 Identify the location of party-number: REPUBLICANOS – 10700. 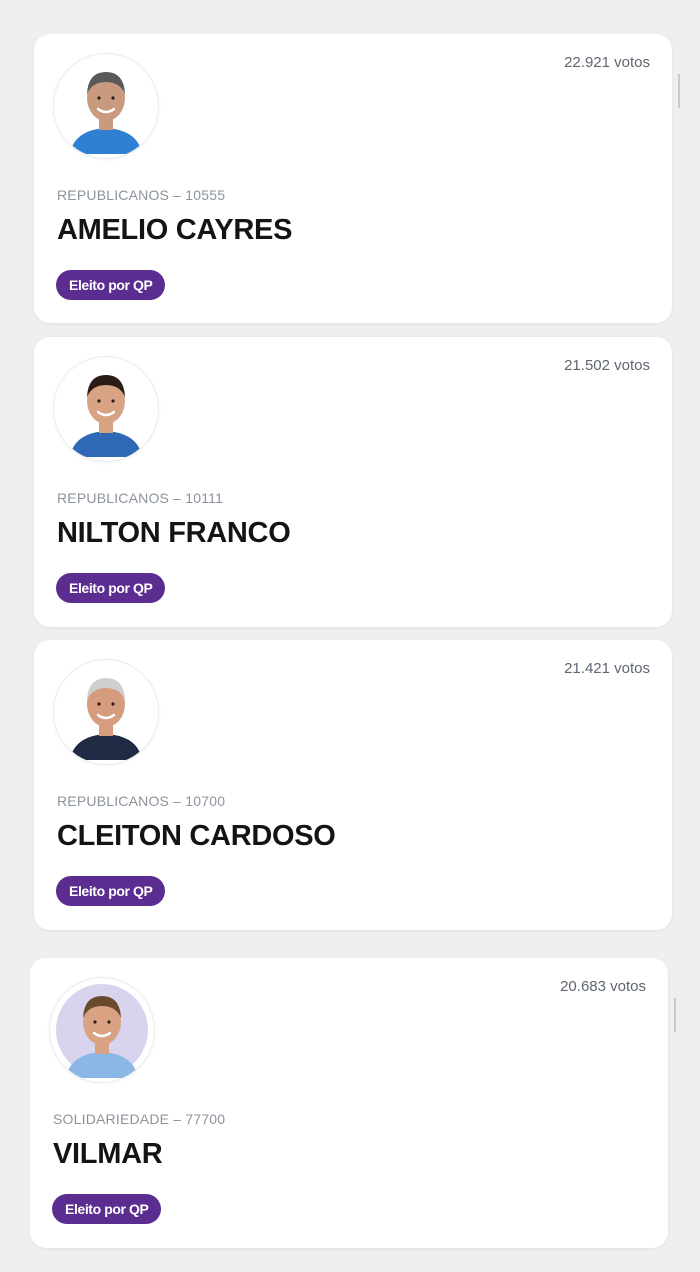
(141, 801).